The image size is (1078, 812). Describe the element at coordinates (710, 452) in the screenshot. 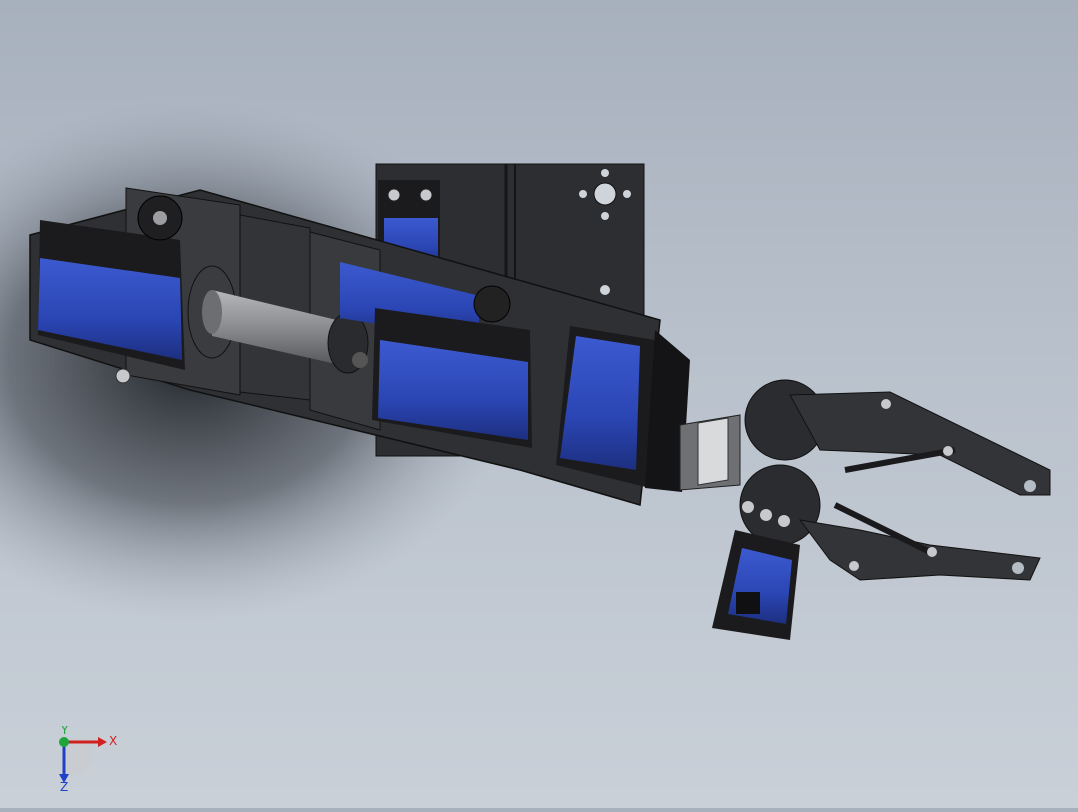

I see `wrist-coupler` at that location.